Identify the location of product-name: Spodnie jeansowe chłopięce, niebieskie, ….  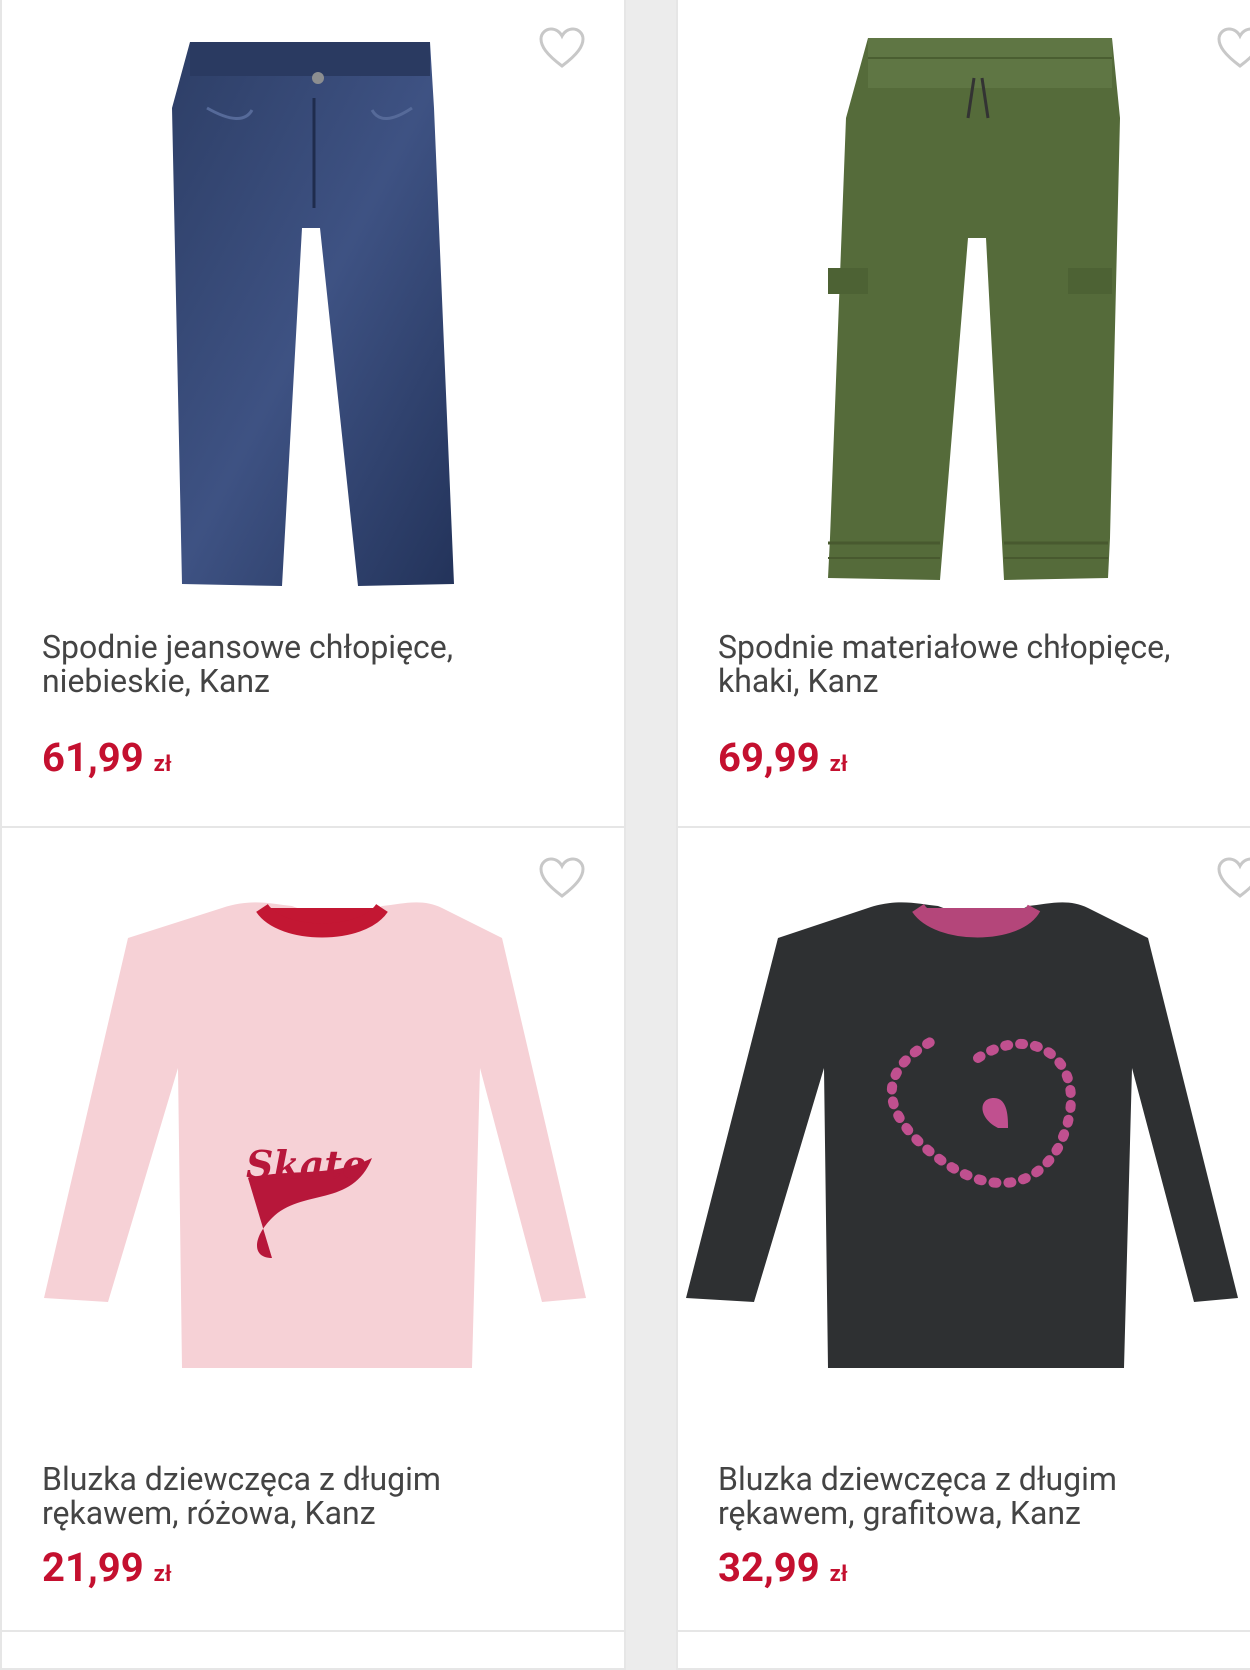
(302, 664).